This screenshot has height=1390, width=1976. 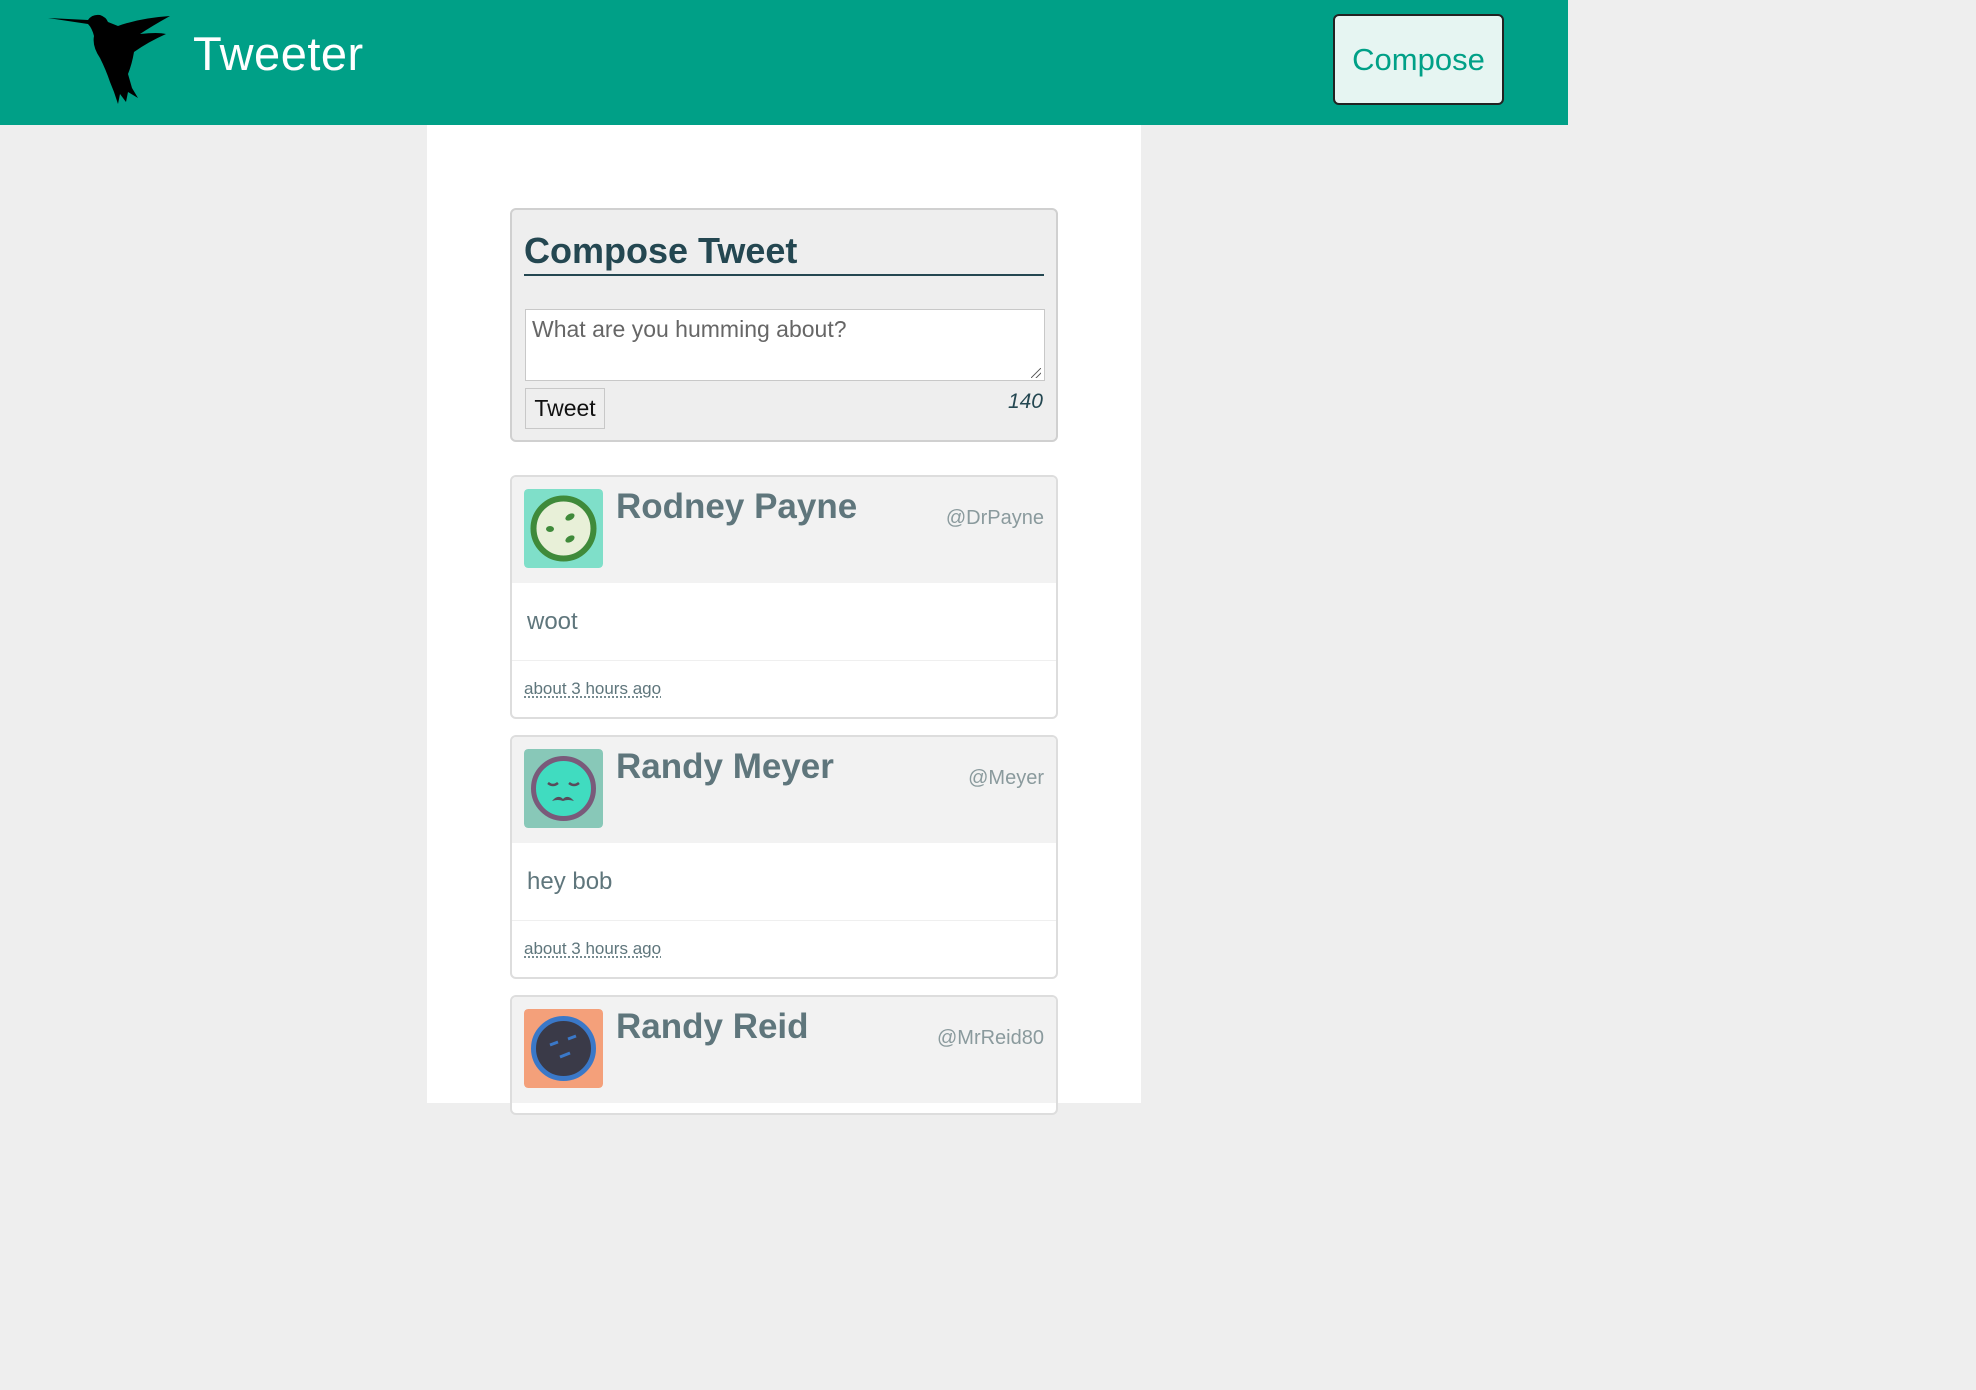 I want to click on tweet-content: woot, so click(x=784, y=622).